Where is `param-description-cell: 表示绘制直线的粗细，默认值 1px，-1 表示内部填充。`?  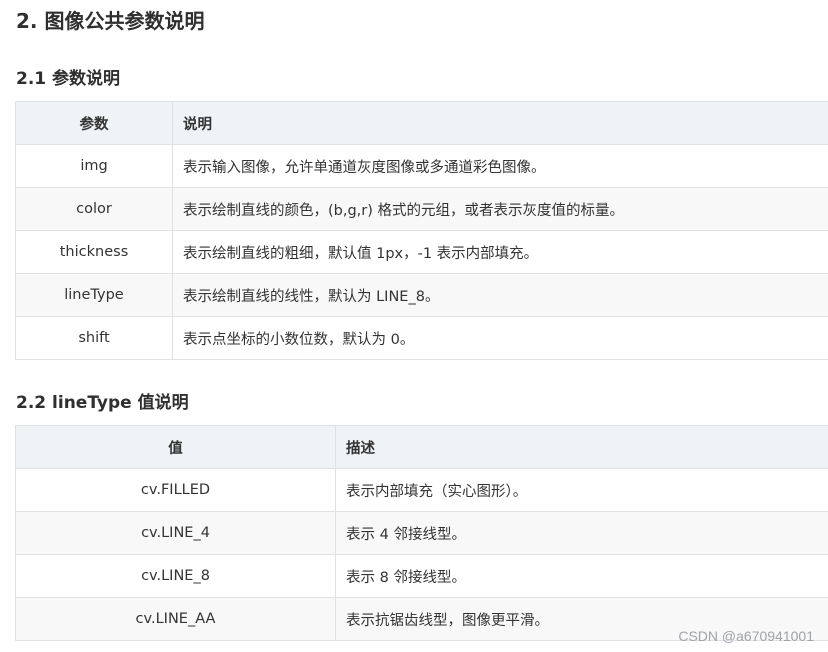 param-description-cell: 表示绘制直线的粗细，默认值 1px，-1 表示内部填充。 is located at coordinates (500, 252).